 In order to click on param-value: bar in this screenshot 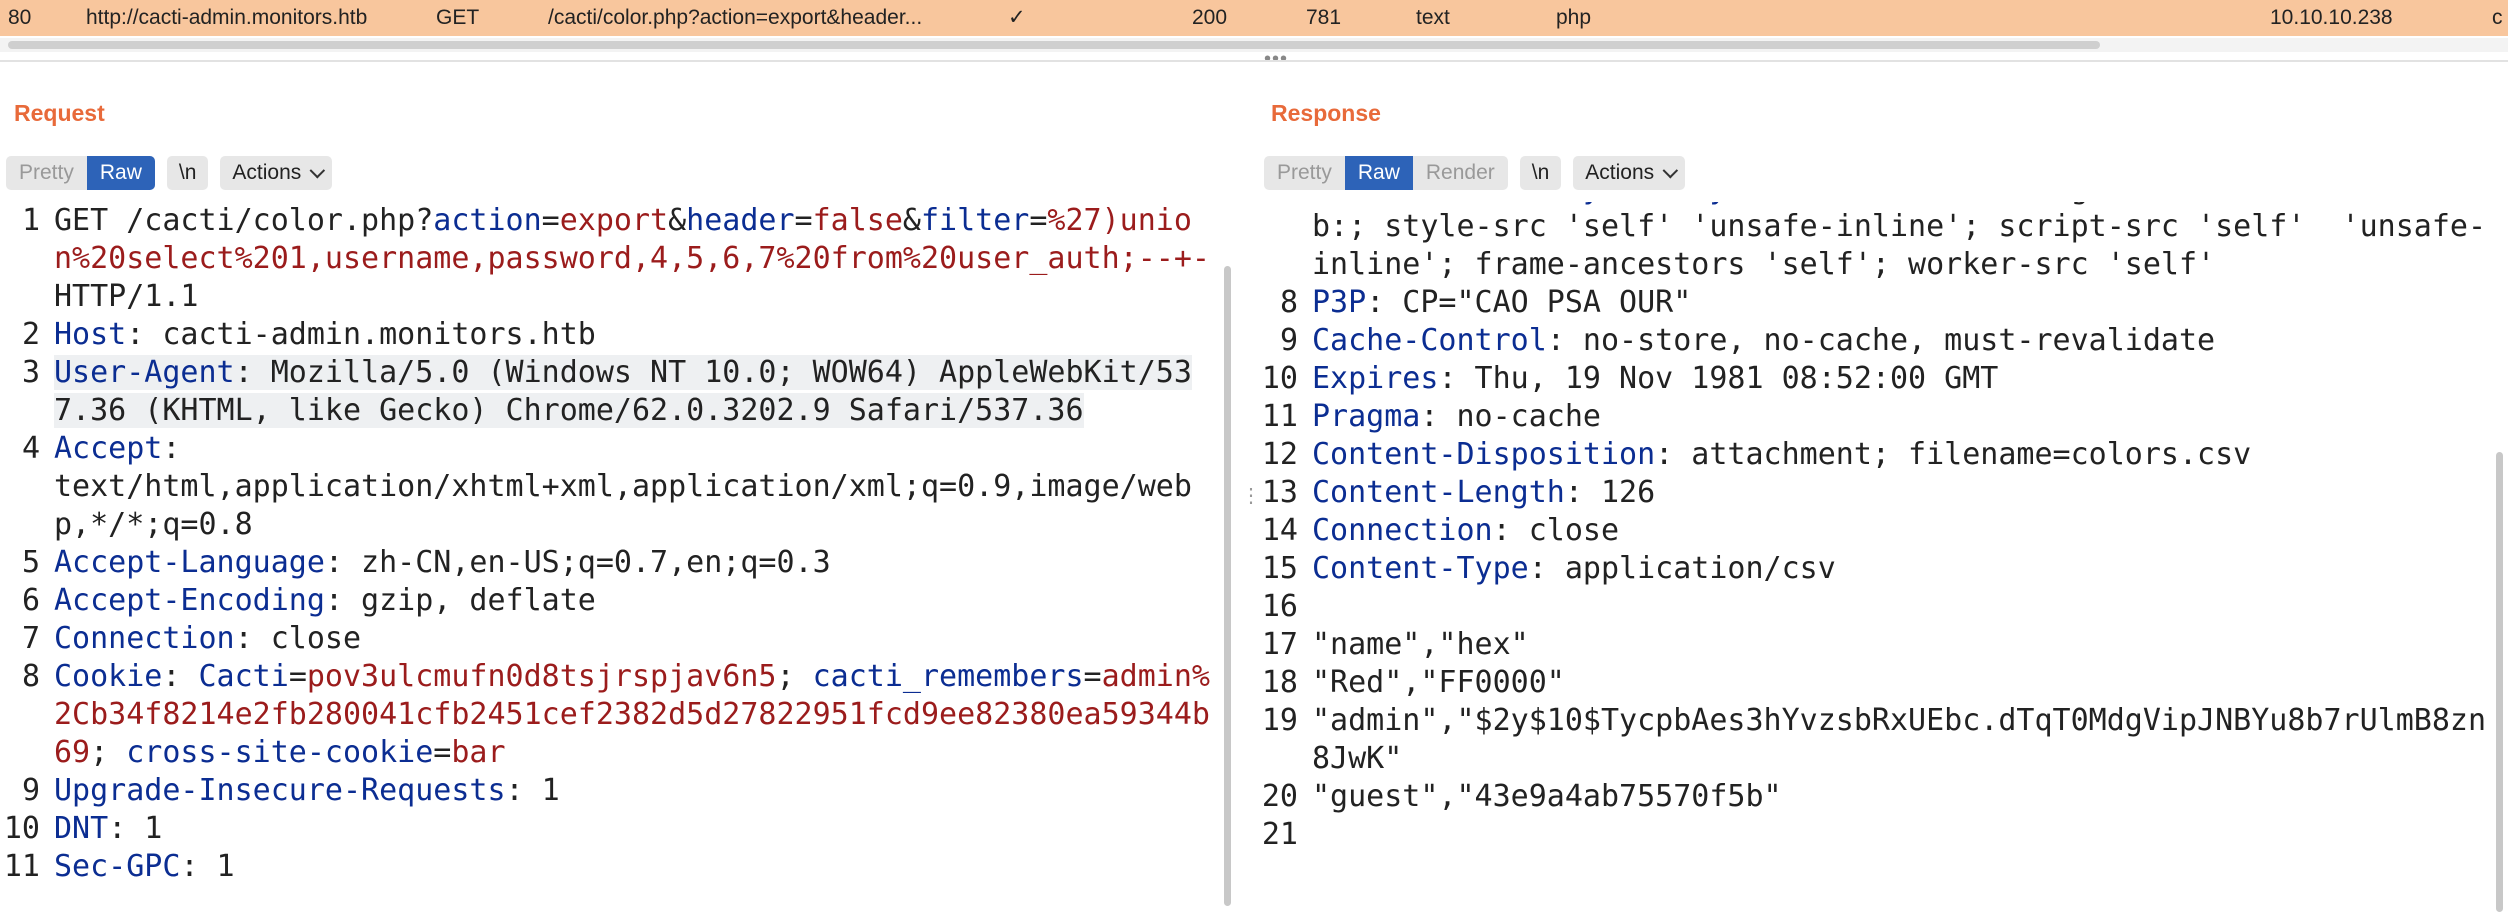, I will do `click(478, 752)`.